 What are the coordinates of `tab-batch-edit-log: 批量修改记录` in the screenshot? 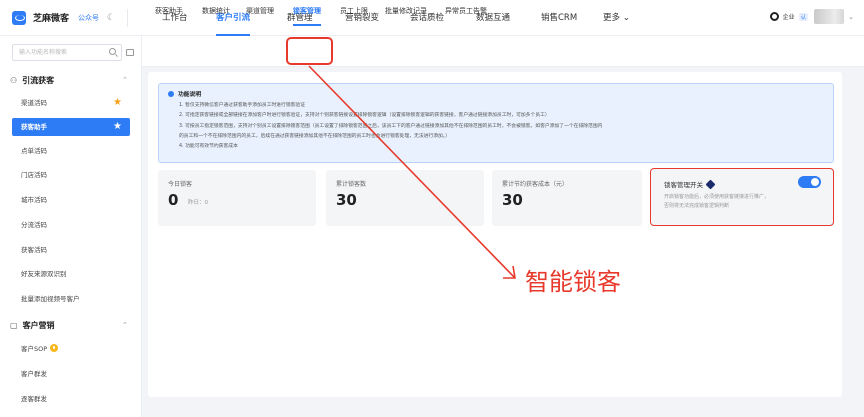 It's located at (406, 15).